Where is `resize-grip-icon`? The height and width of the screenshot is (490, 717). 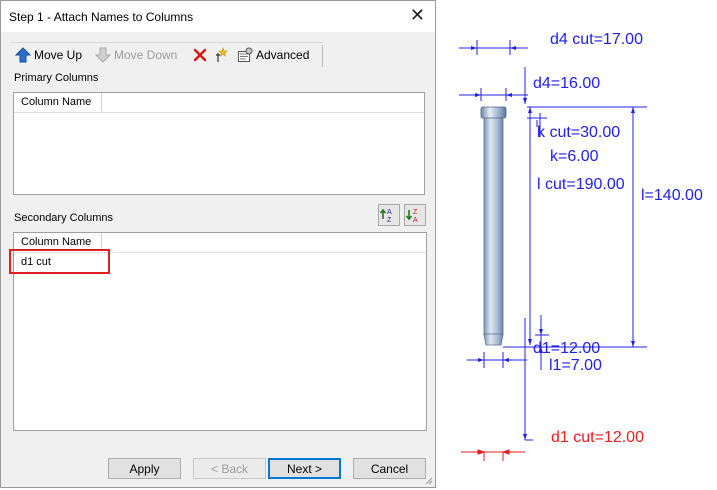 resize-grip-icon is located at coordinates (428, 480).